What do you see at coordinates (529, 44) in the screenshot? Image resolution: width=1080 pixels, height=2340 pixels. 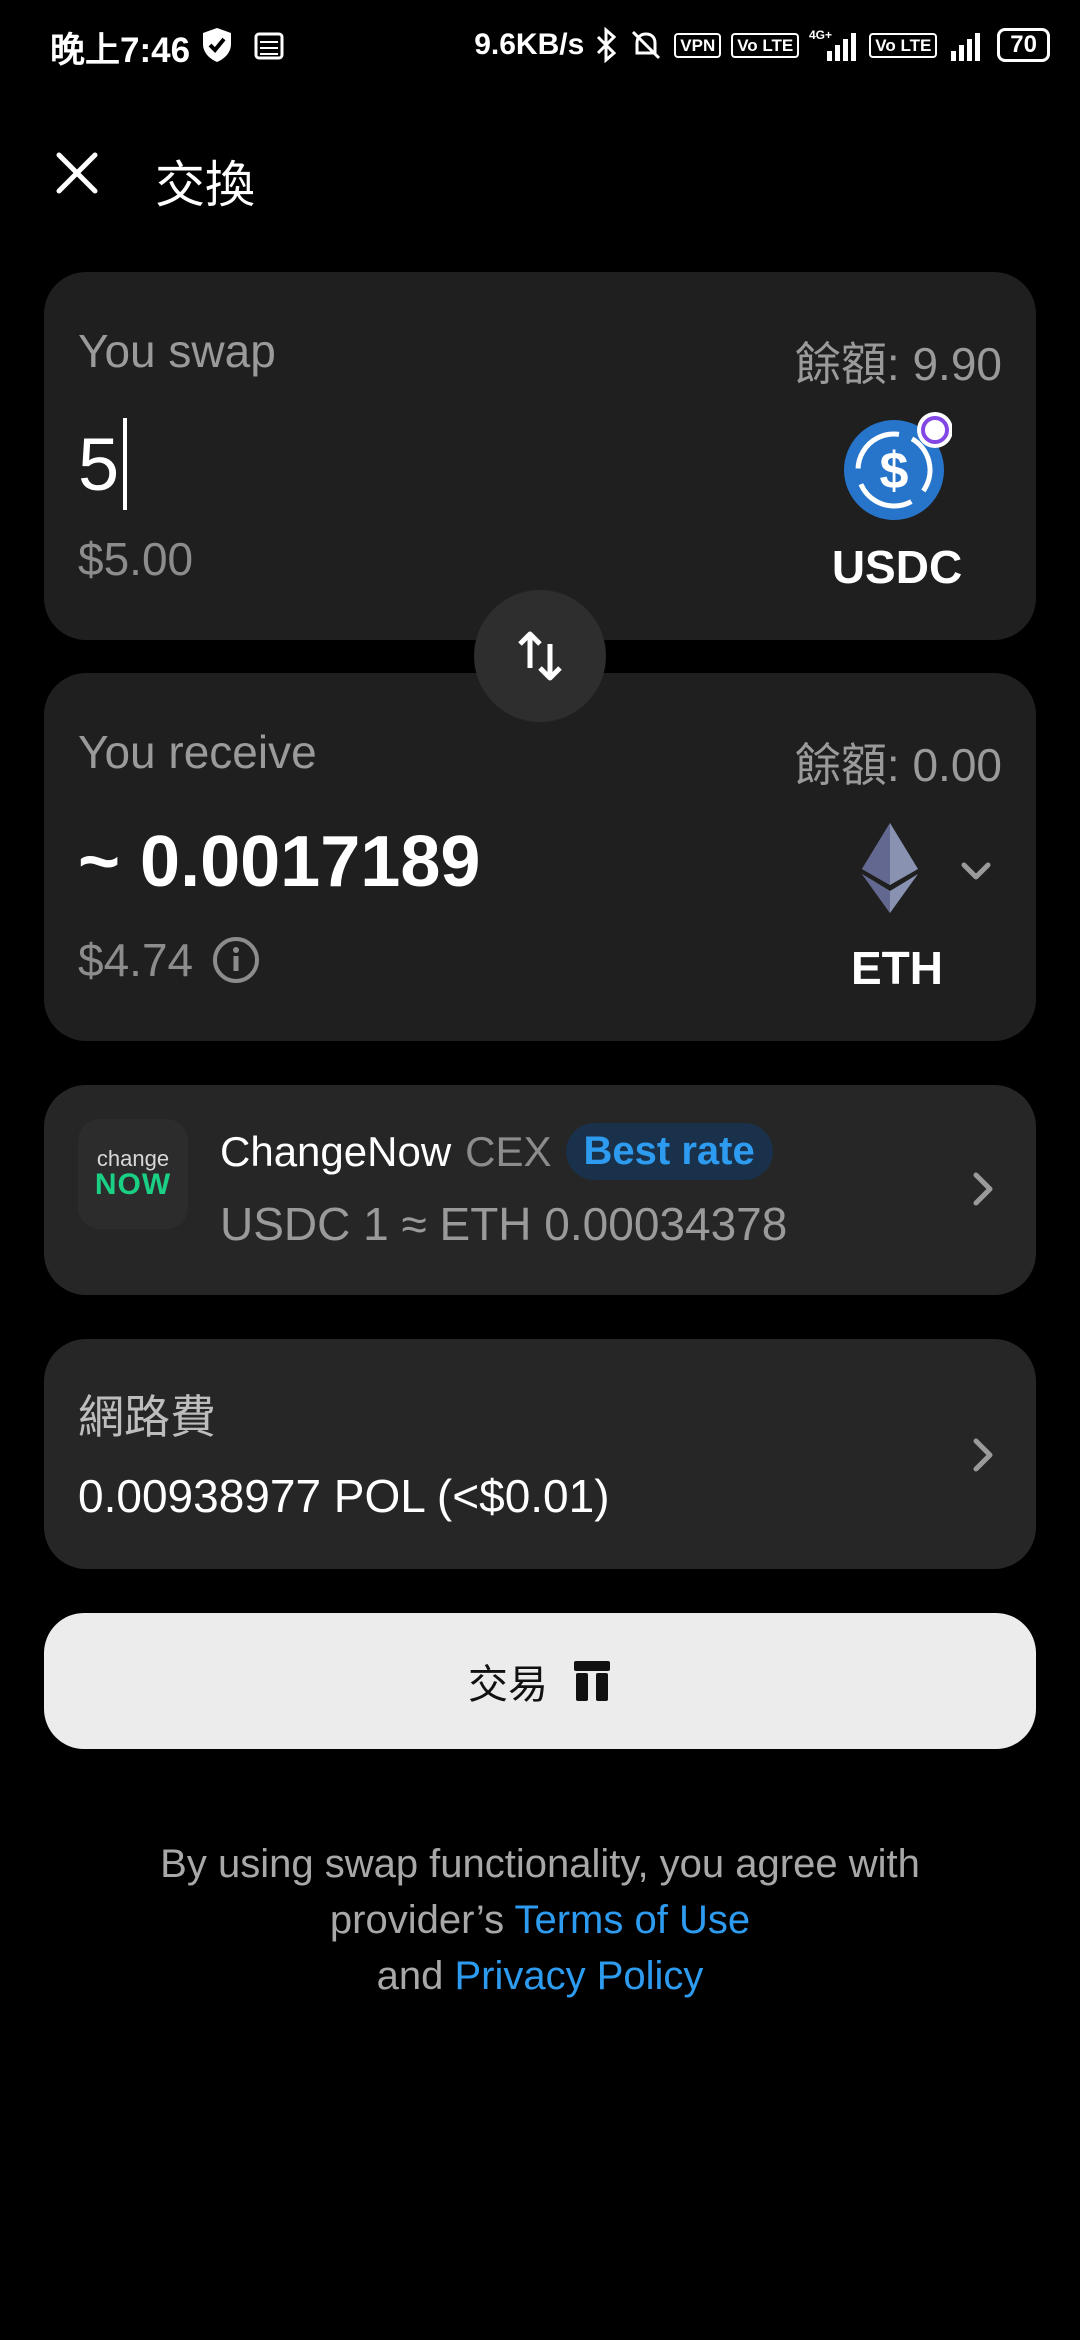 I see `network-speed: 9.6KB/s` at bounding box center [529, 44].